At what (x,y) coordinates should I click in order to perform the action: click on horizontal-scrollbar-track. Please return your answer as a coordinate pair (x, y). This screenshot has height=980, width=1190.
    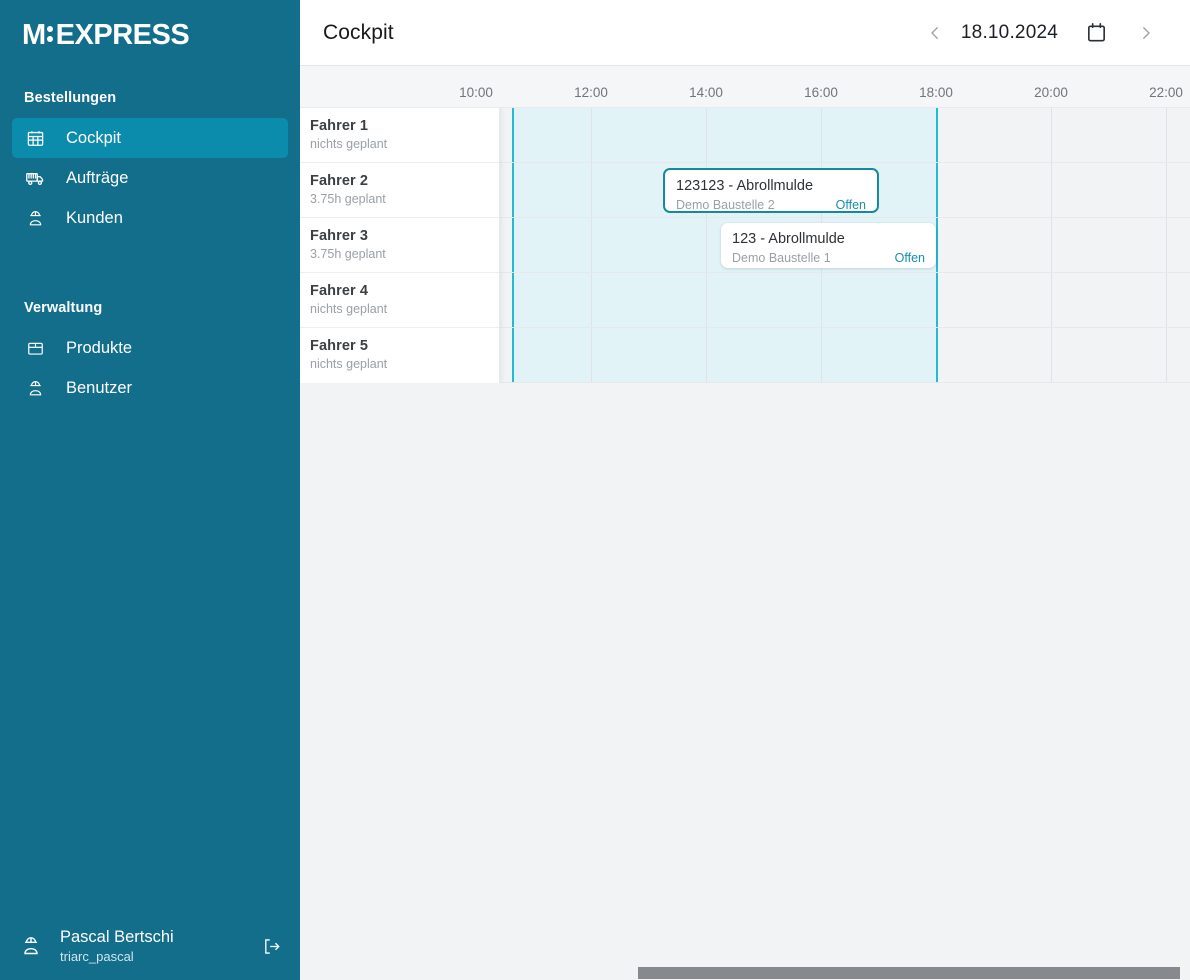
    Looking at the image, I should click on (745, 972).